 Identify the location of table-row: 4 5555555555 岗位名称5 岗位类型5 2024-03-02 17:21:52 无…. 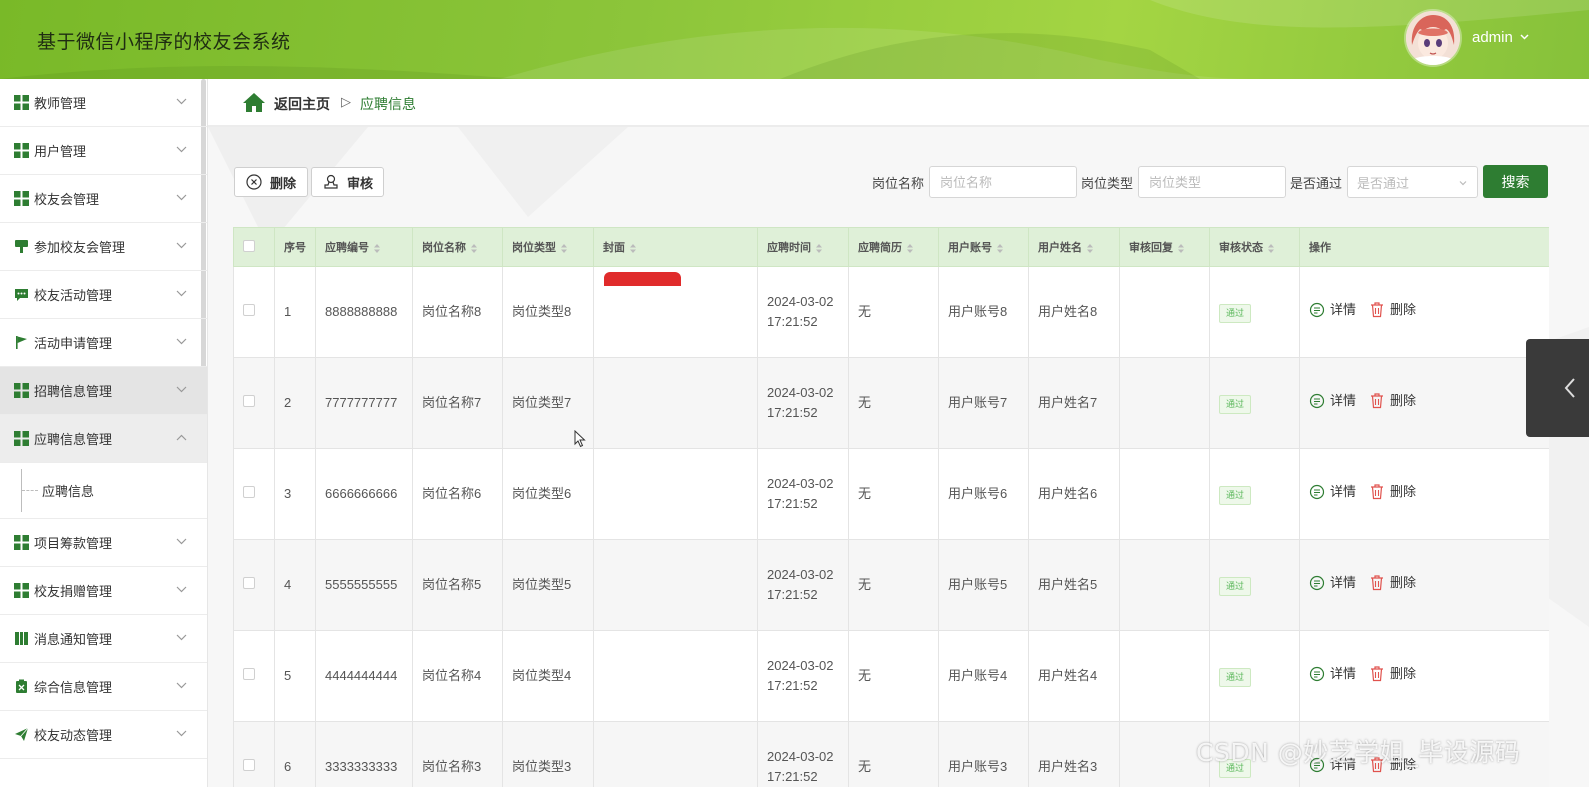
(891, 585).